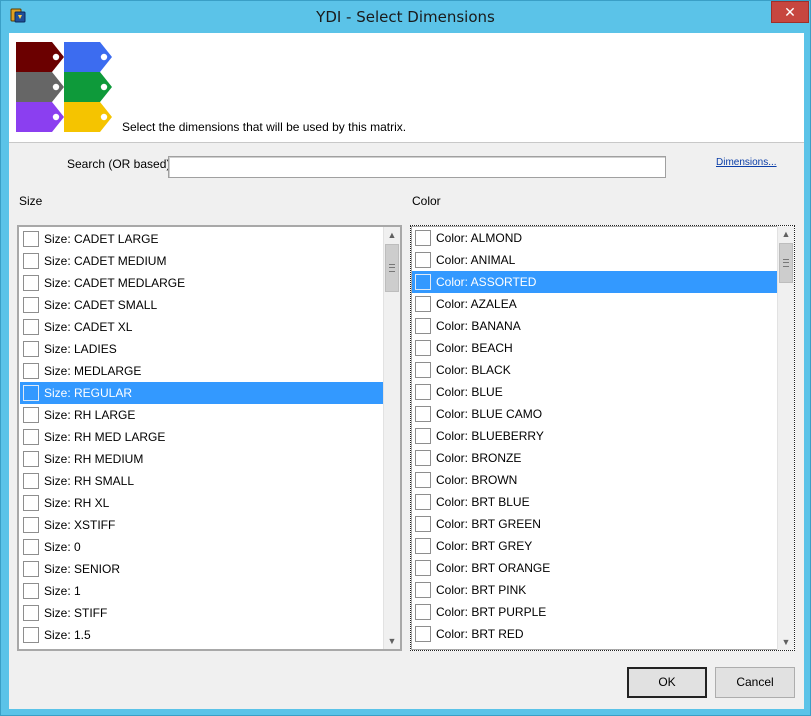 Image resolution: width=811 pixels, height=716 pixels. What do you see at coordinates (201, 305) in the screenshot?
I see `size-list-item: Size: CADET SMALL` at bounding box center [201, 305].